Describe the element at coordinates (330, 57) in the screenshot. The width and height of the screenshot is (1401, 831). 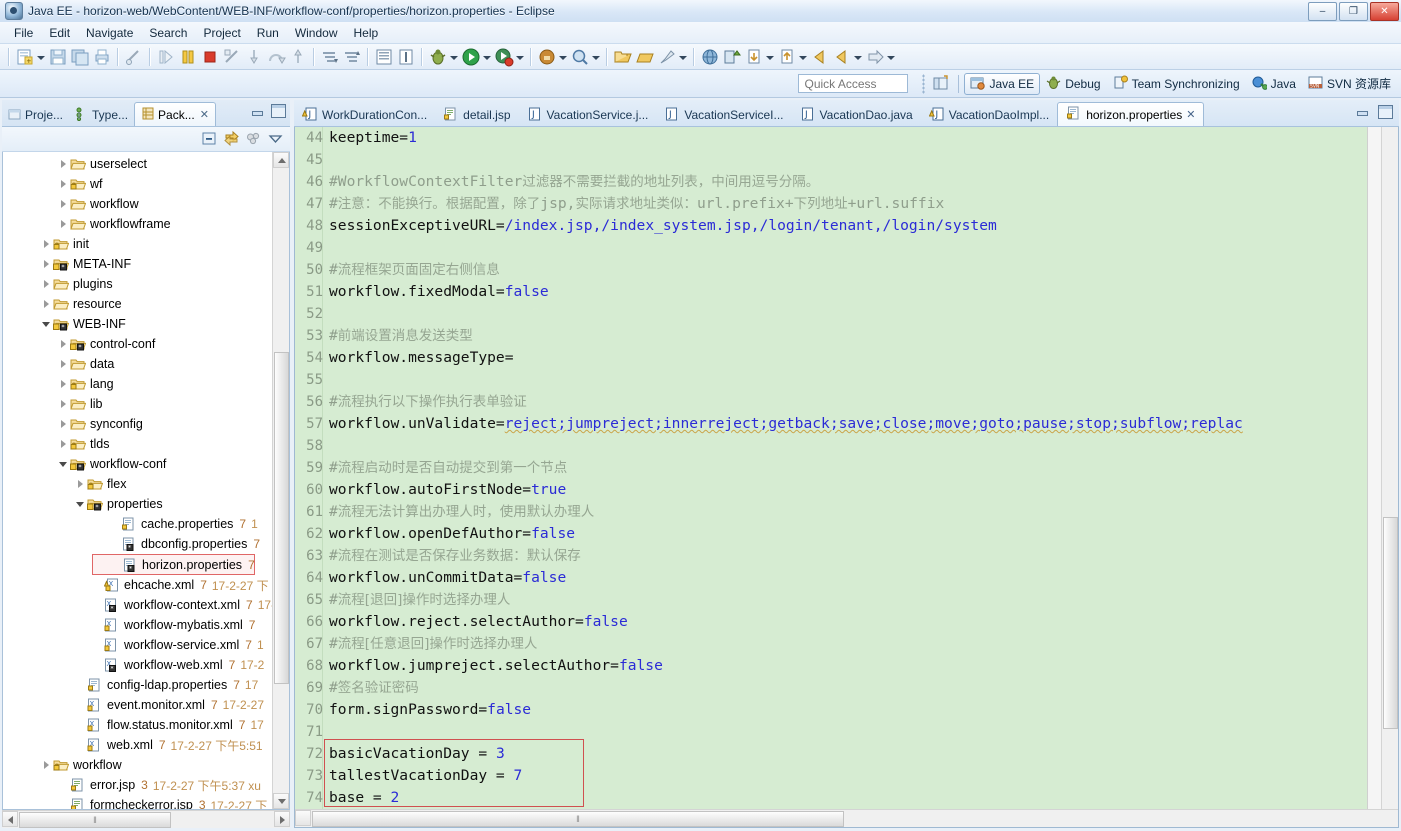
I see `next-annotation-icon` at that location.